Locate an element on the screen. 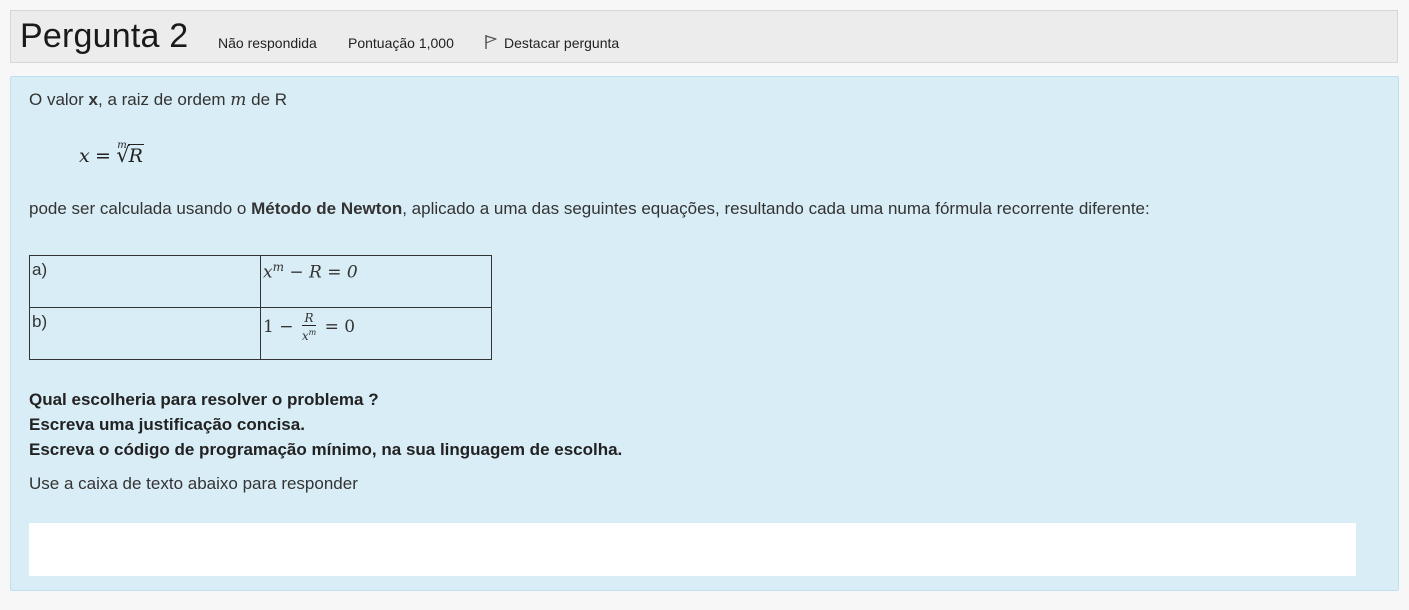 The image size is (1409, 610). question-title: Pergunta 2 is located at coordinates (104, 36).